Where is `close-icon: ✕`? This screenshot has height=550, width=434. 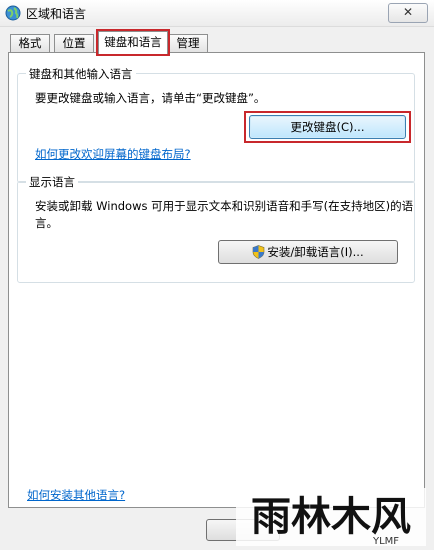 close-icon: ✕ is located at coordinates (408, 12).